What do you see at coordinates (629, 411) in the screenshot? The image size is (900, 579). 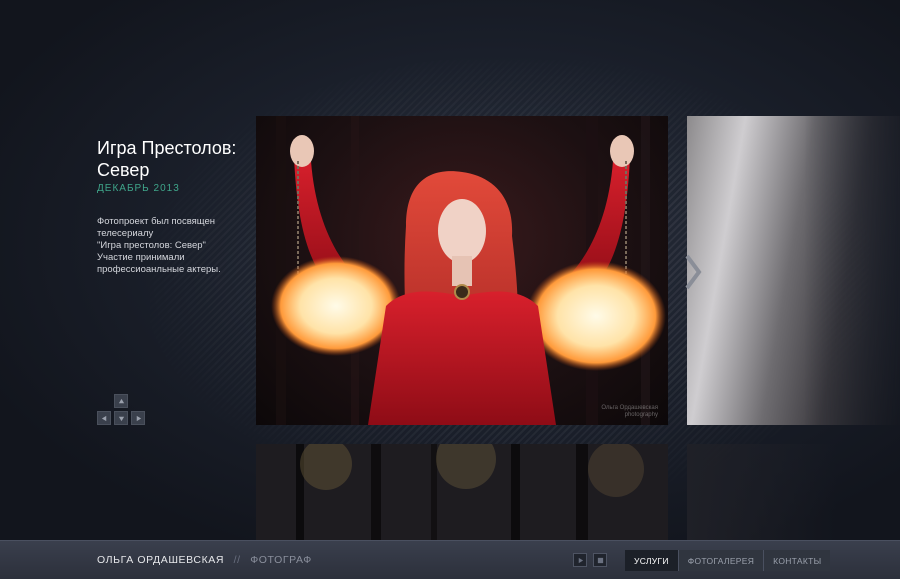 I see `photo-watermark: Ольга Ордашевская photography` at bounding box center [629, 411].